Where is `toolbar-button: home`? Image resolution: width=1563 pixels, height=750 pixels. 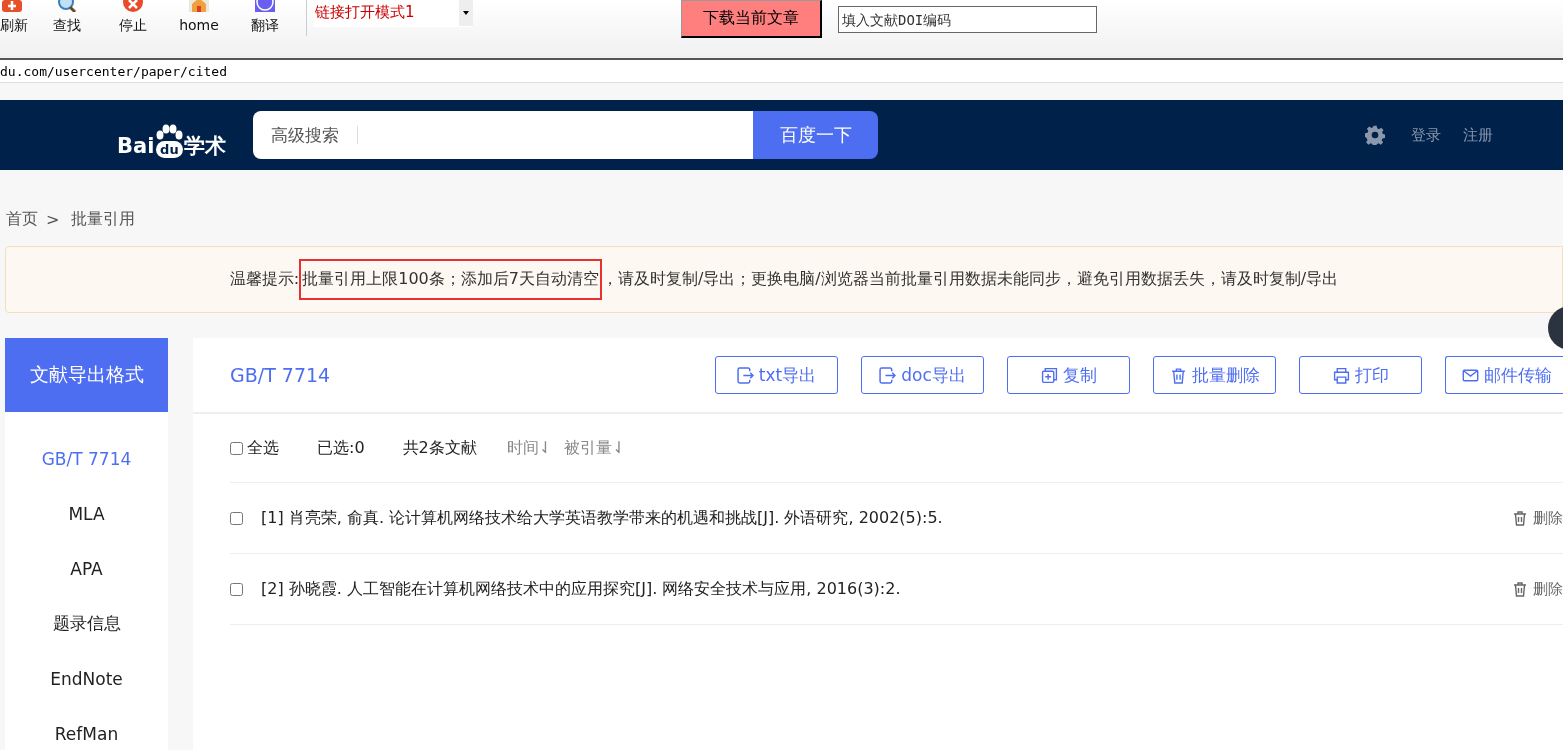
toolbar-button: home is located at coordinates (199, 16).